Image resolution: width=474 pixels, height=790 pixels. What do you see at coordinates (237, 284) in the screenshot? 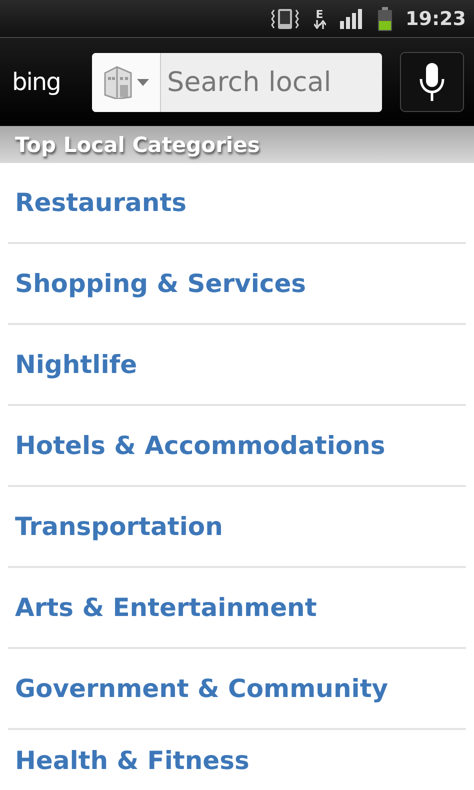
I see `category-item: Shopping & Services` at bounding box center [237, 284].